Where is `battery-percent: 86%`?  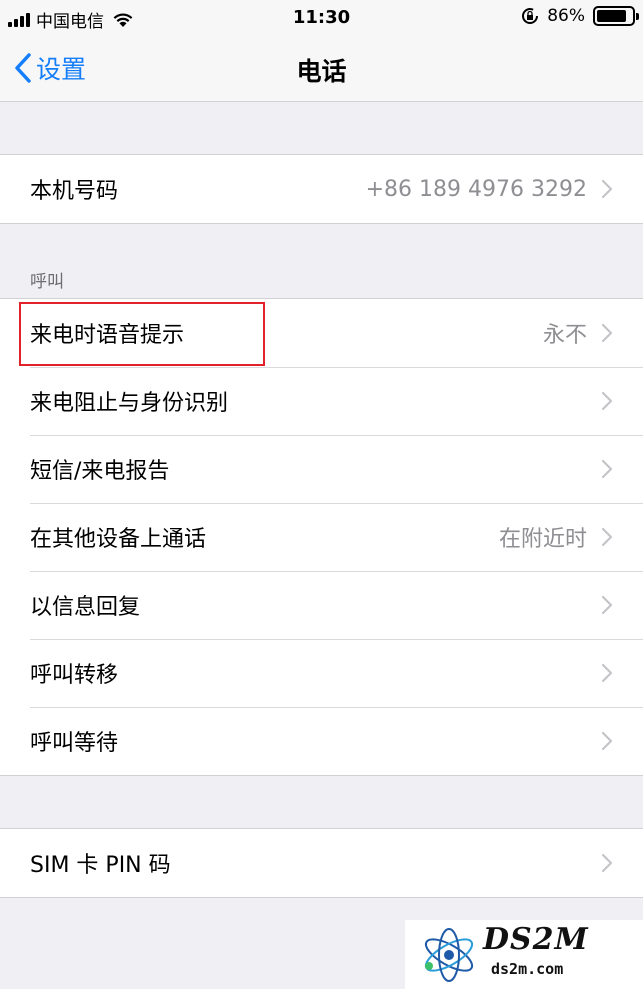
battery-percent: 86% is located at coordinates (566, 16).